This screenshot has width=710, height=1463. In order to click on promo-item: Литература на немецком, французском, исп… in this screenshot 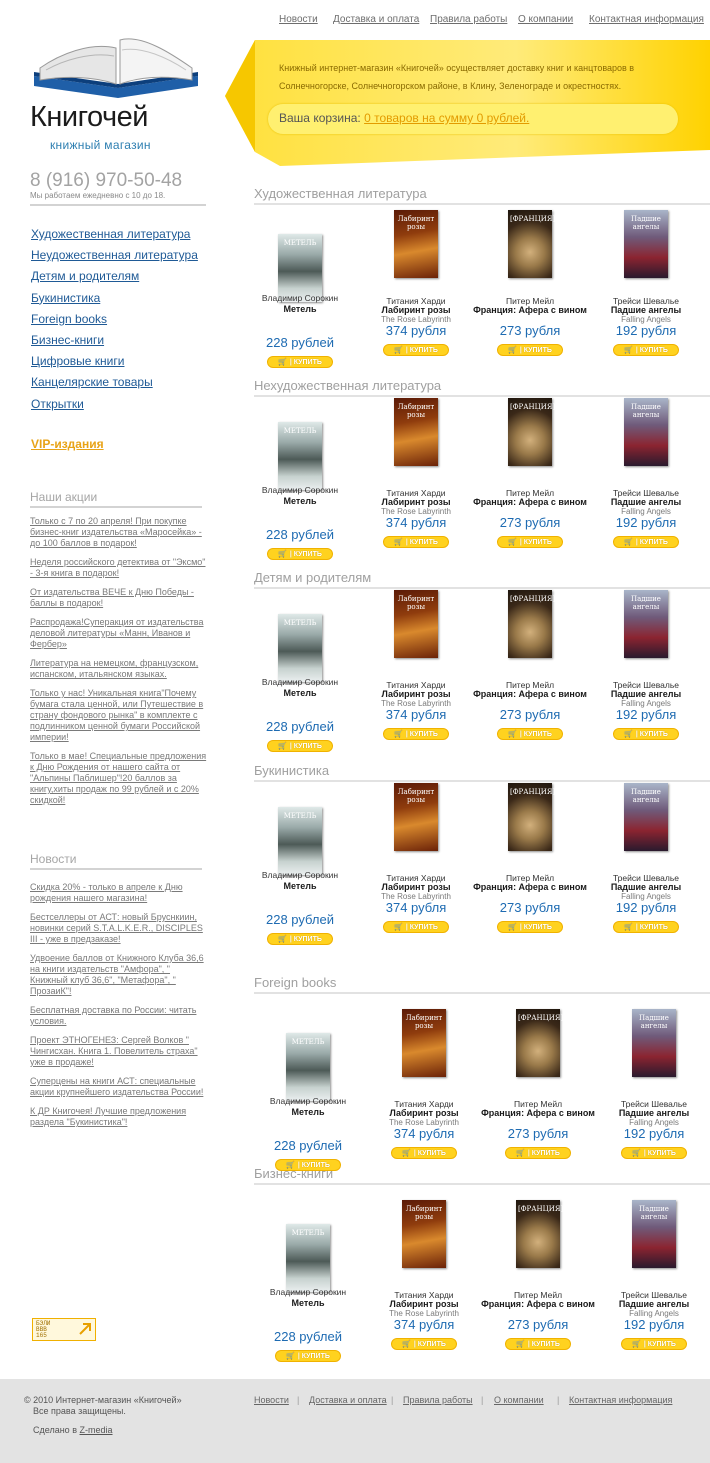, I will do `click(114, 668)`.